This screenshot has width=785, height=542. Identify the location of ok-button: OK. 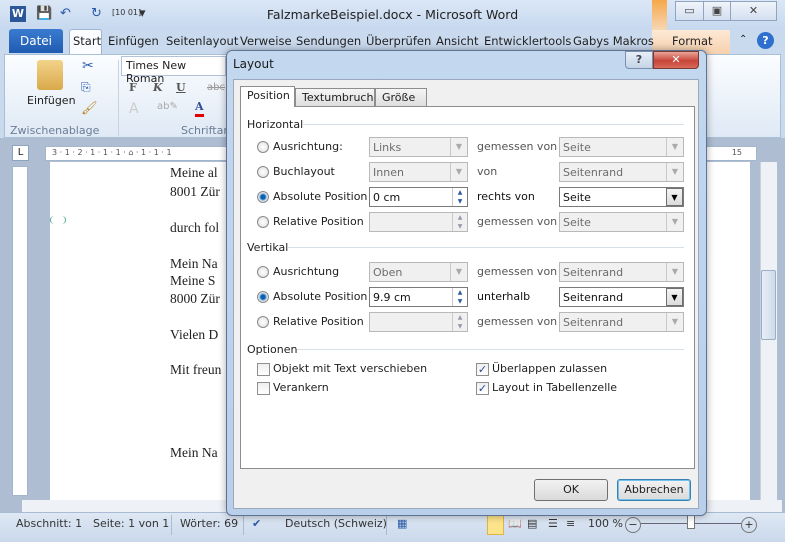
(571, 490).